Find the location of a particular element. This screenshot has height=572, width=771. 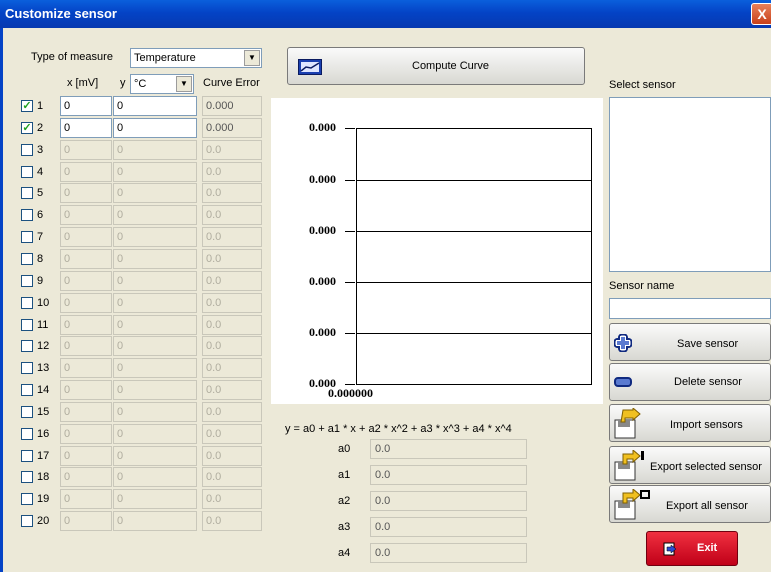

row-number: 9 is located at coordinates (40, 280).